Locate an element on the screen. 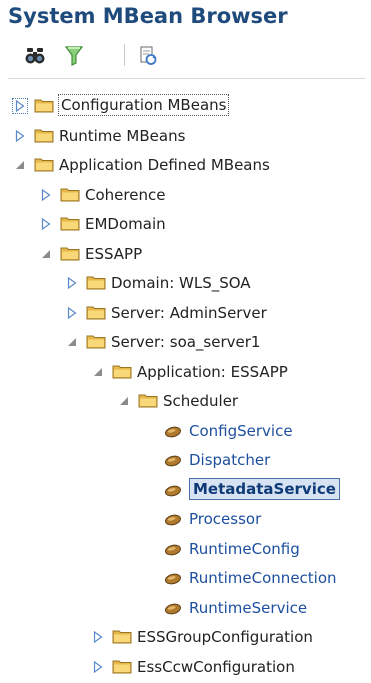 The width and height of the screenshot is (371, 683). tree-item-label: MetadataService is located at coordinates (264, 489).